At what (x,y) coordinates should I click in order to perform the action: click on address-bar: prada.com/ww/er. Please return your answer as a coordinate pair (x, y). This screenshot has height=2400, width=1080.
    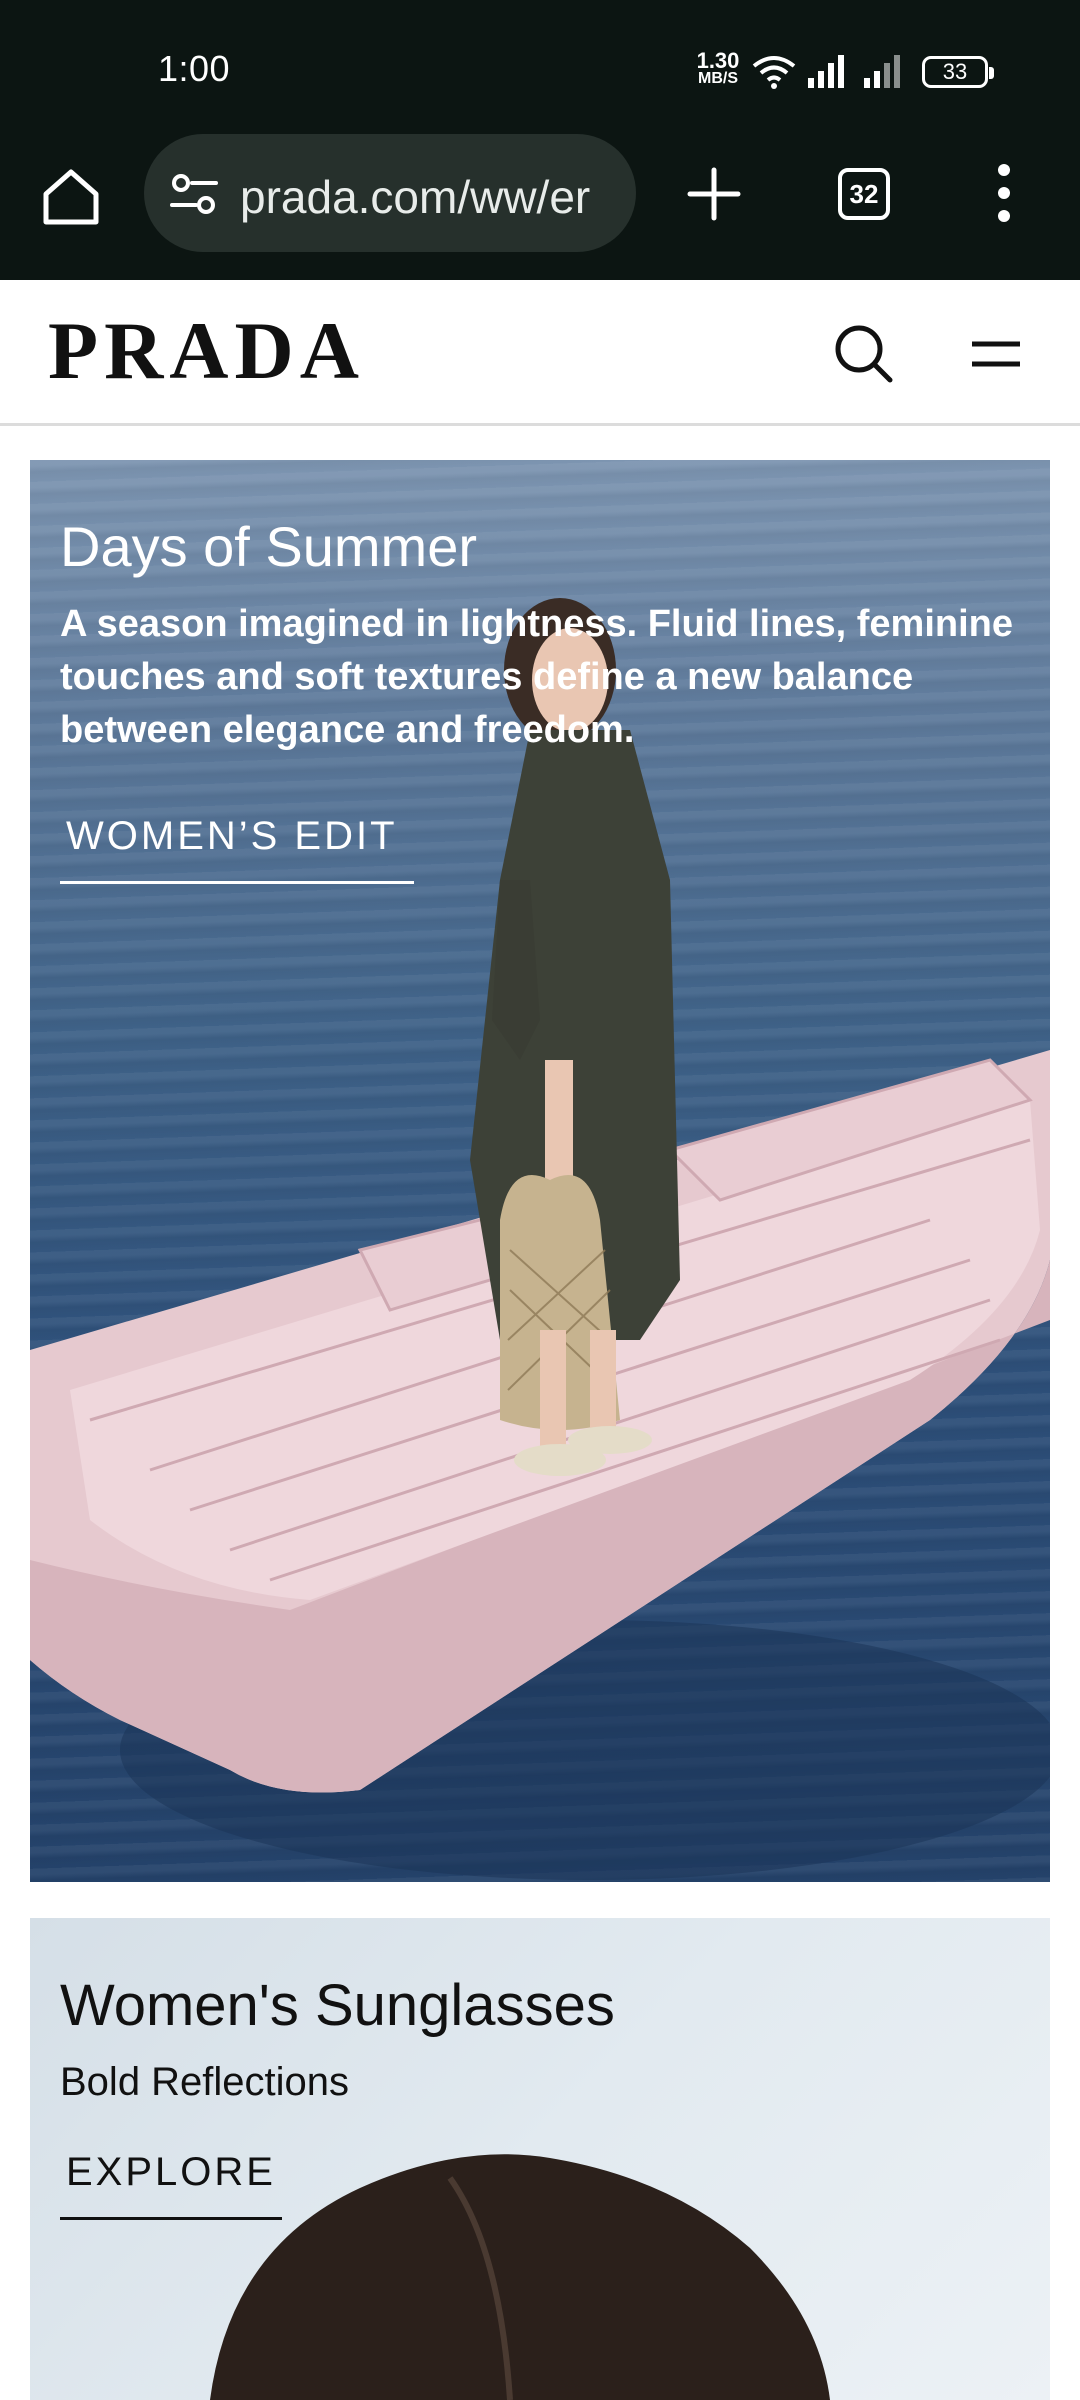
    Looking at the image, I should click on (390, 193).